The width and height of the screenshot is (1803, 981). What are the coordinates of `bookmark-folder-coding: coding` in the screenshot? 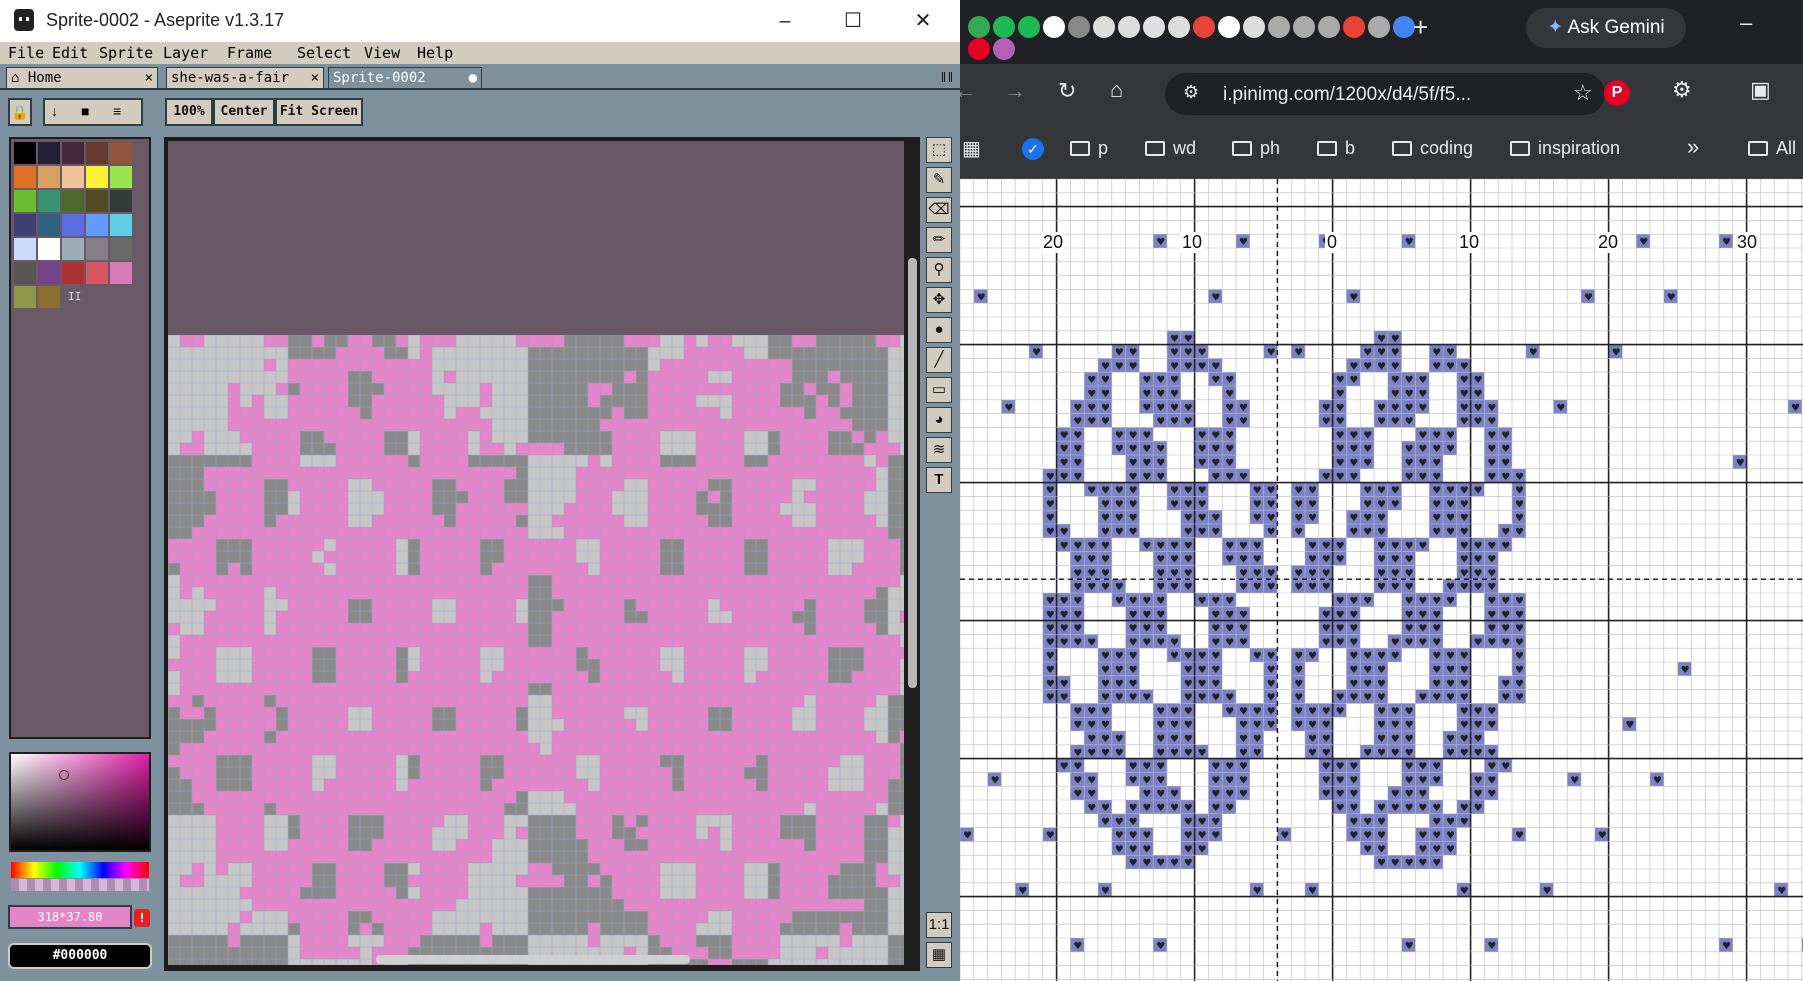 It's located at (1432, 148).